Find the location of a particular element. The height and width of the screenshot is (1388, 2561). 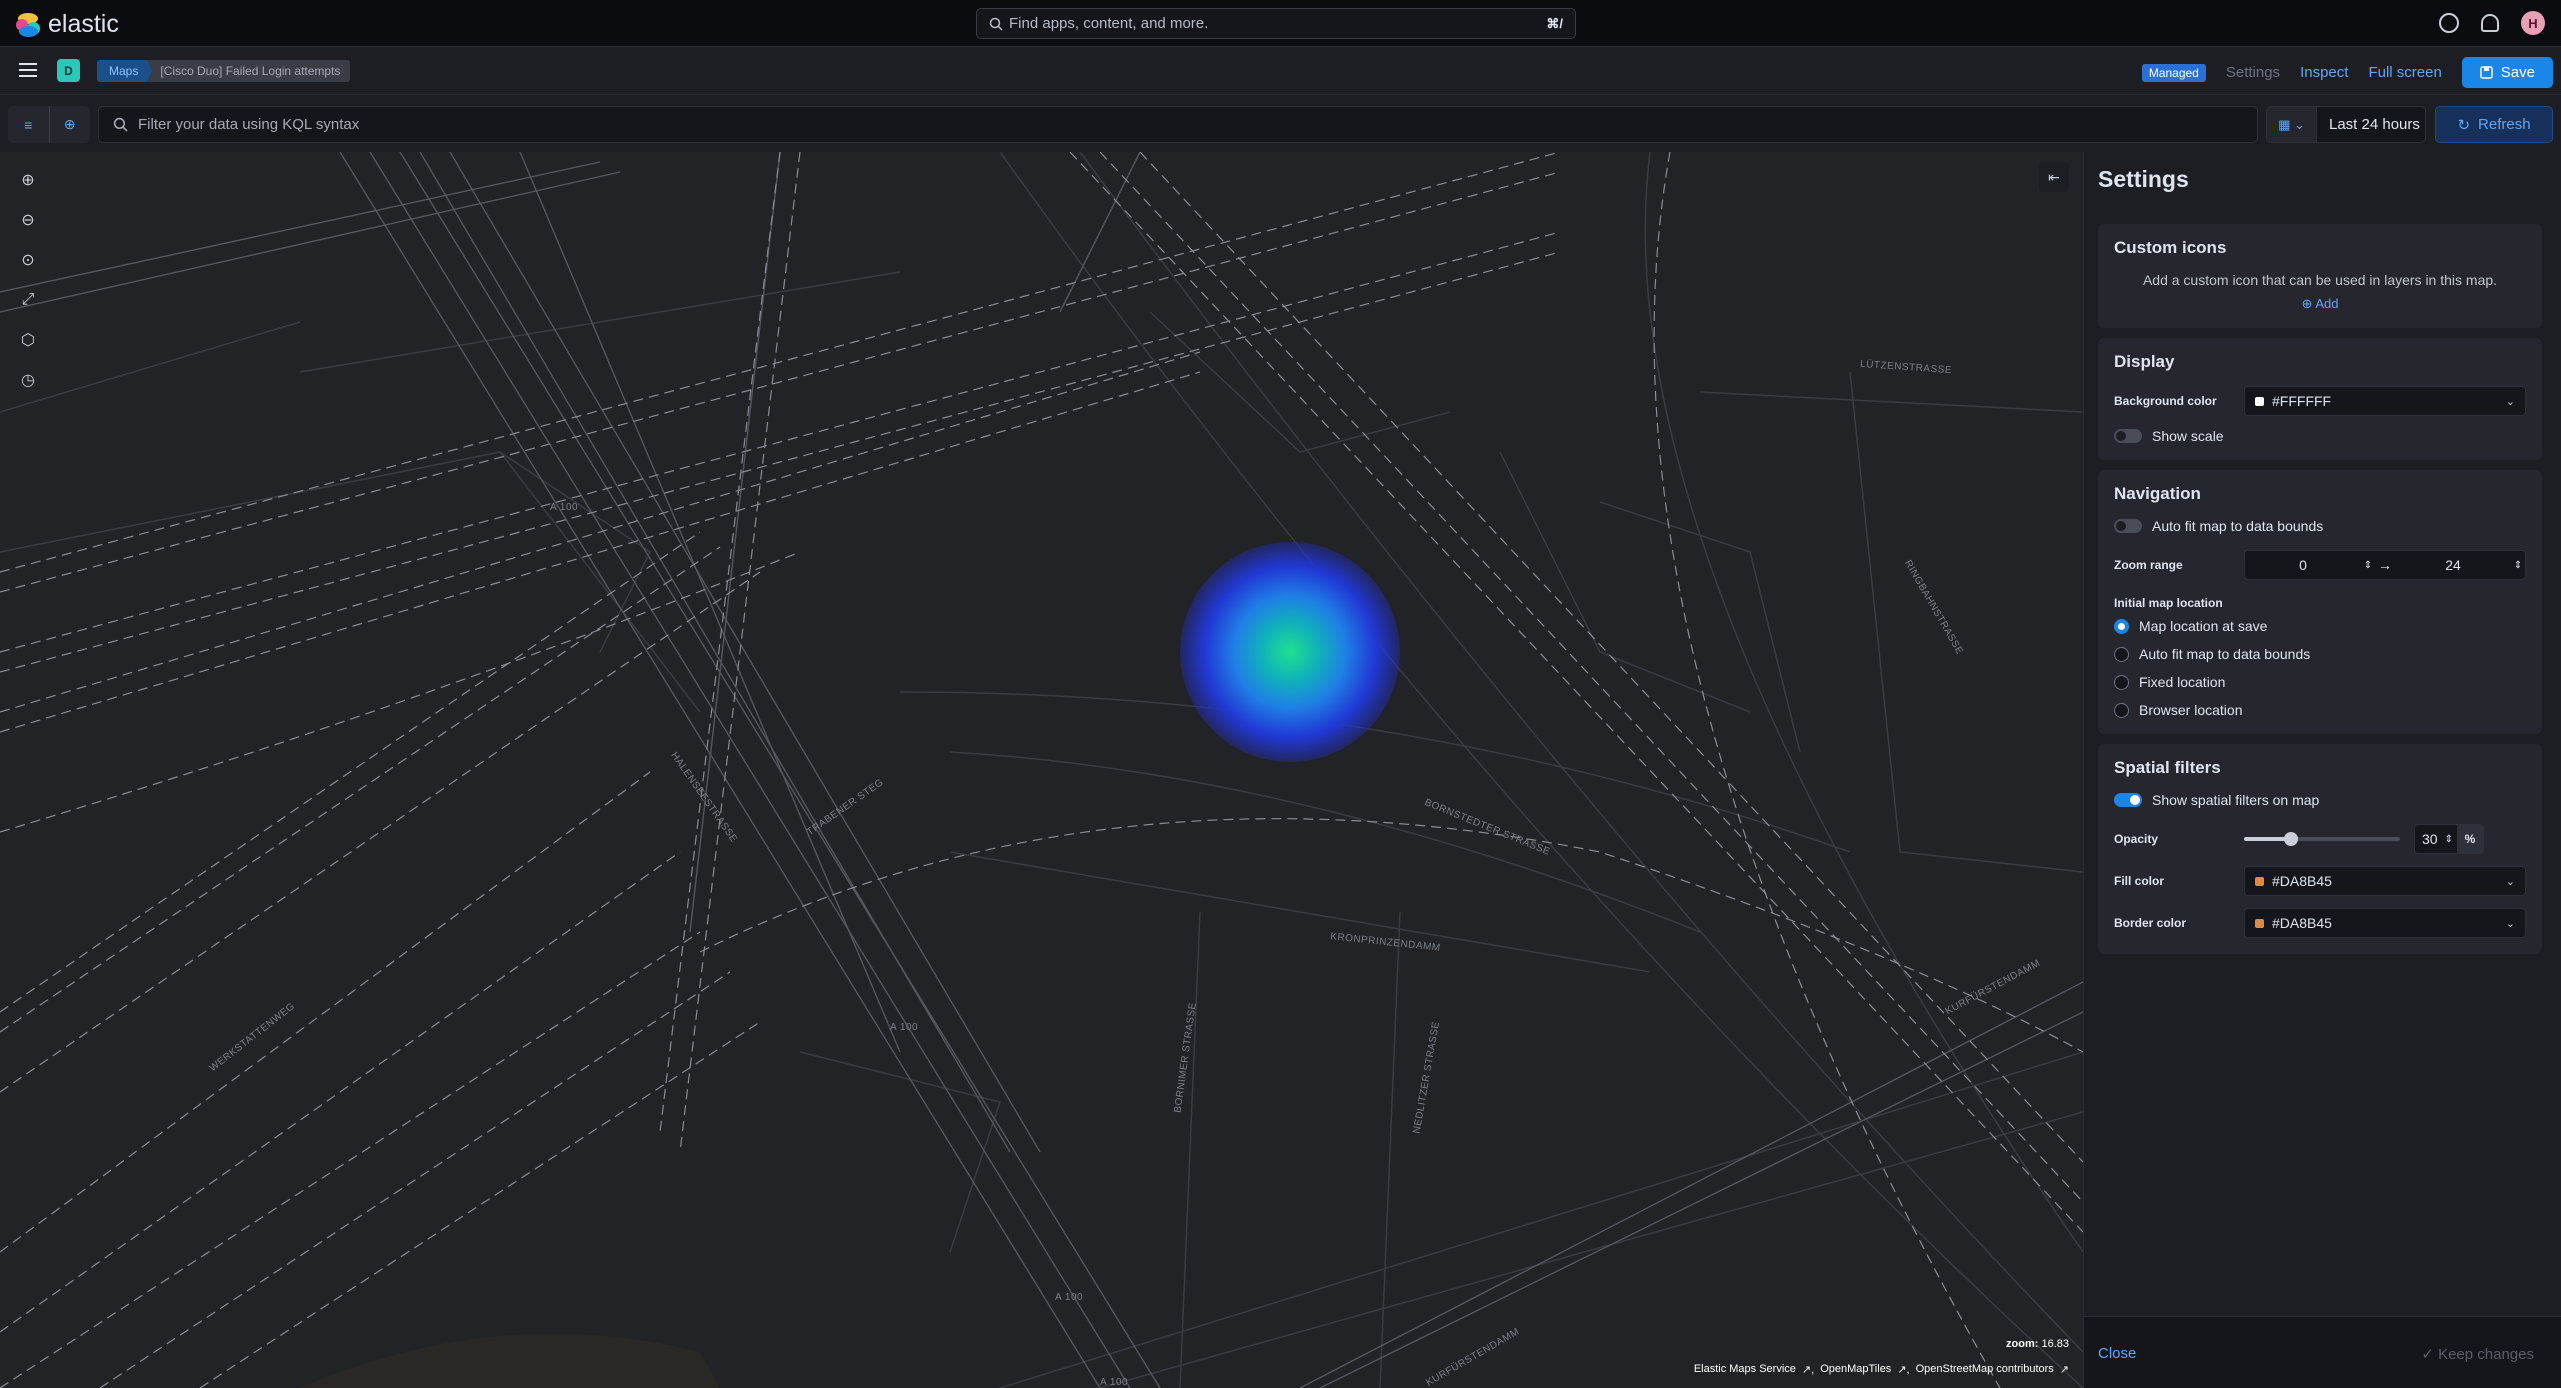

zoom-in-button: ⊕ is located at coordinates (28, 180).